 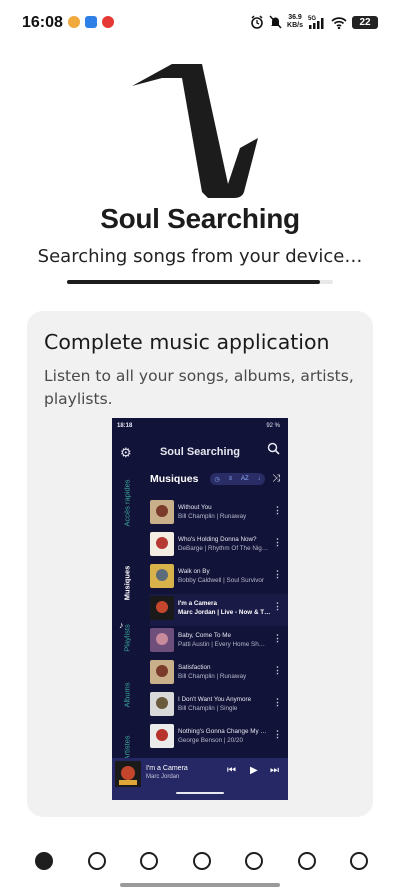 What do you see at coordinates (204, 635) in the screenshot?
I see `song-title: Baby, Come To Me` at bounding box center [204, 635].